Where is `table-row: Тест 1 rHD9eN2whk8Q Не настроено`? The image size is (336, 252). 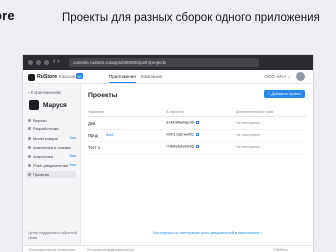 table-row: Тест 1 rHD9eN2whk8Q Не настроено is located at coordinates (197, 148).